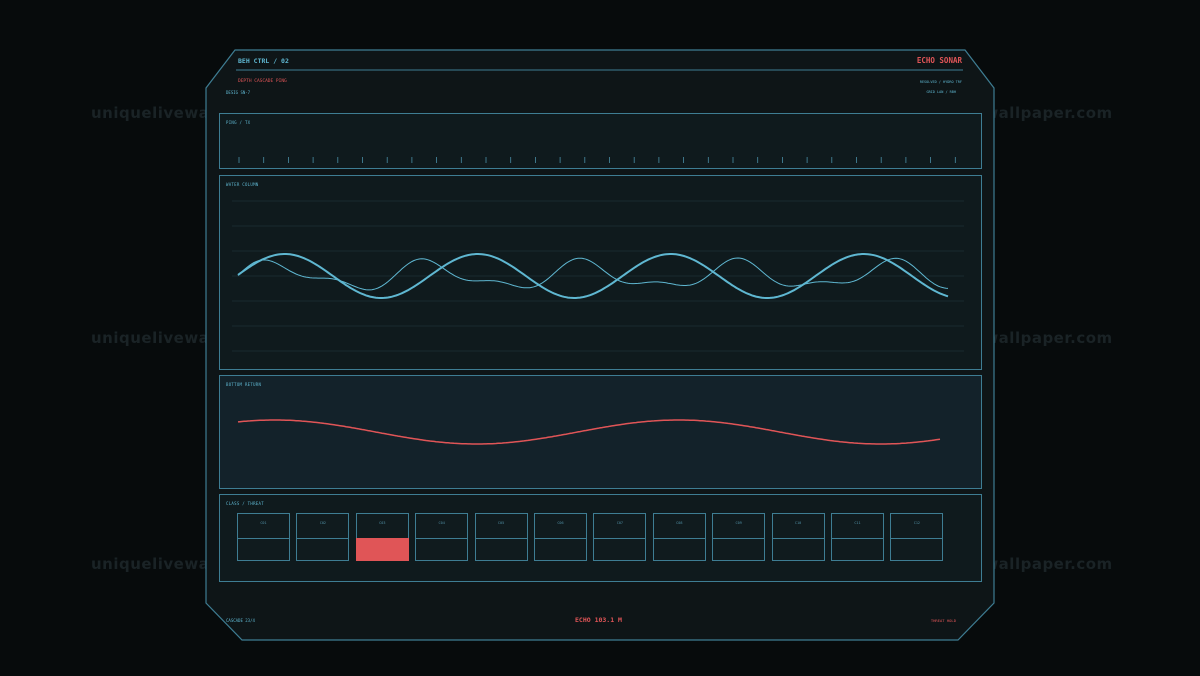 This screenshot has width=1200, height=676. I want to click on header-meta-1: RESOLVED / HYDRO TRF, so click(940, 82).